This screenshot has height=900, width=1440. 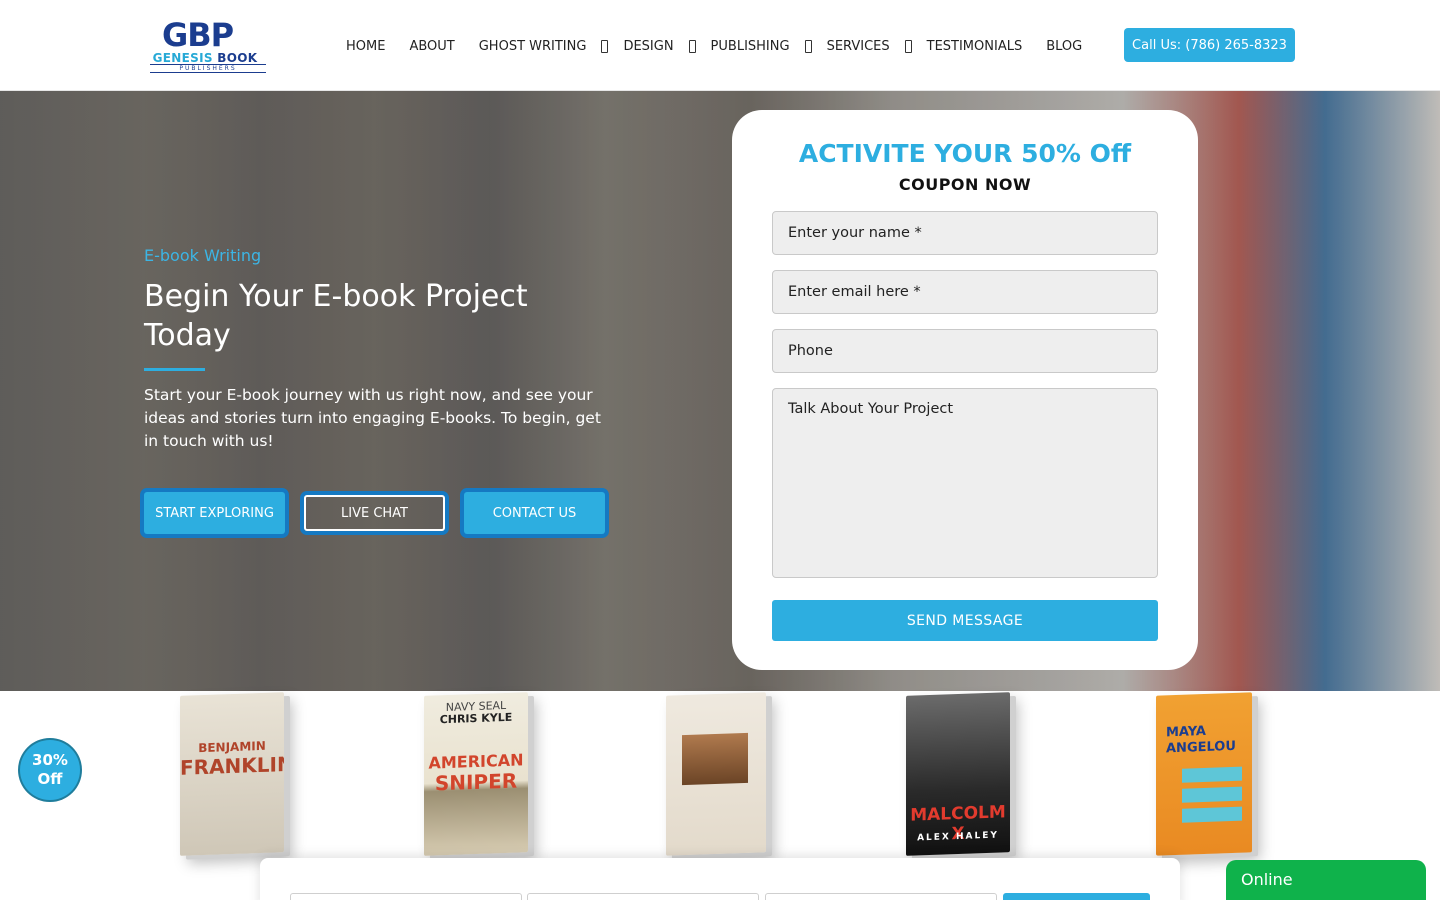 I want to click on book-cover-egypt, so click(x=716, y=774).